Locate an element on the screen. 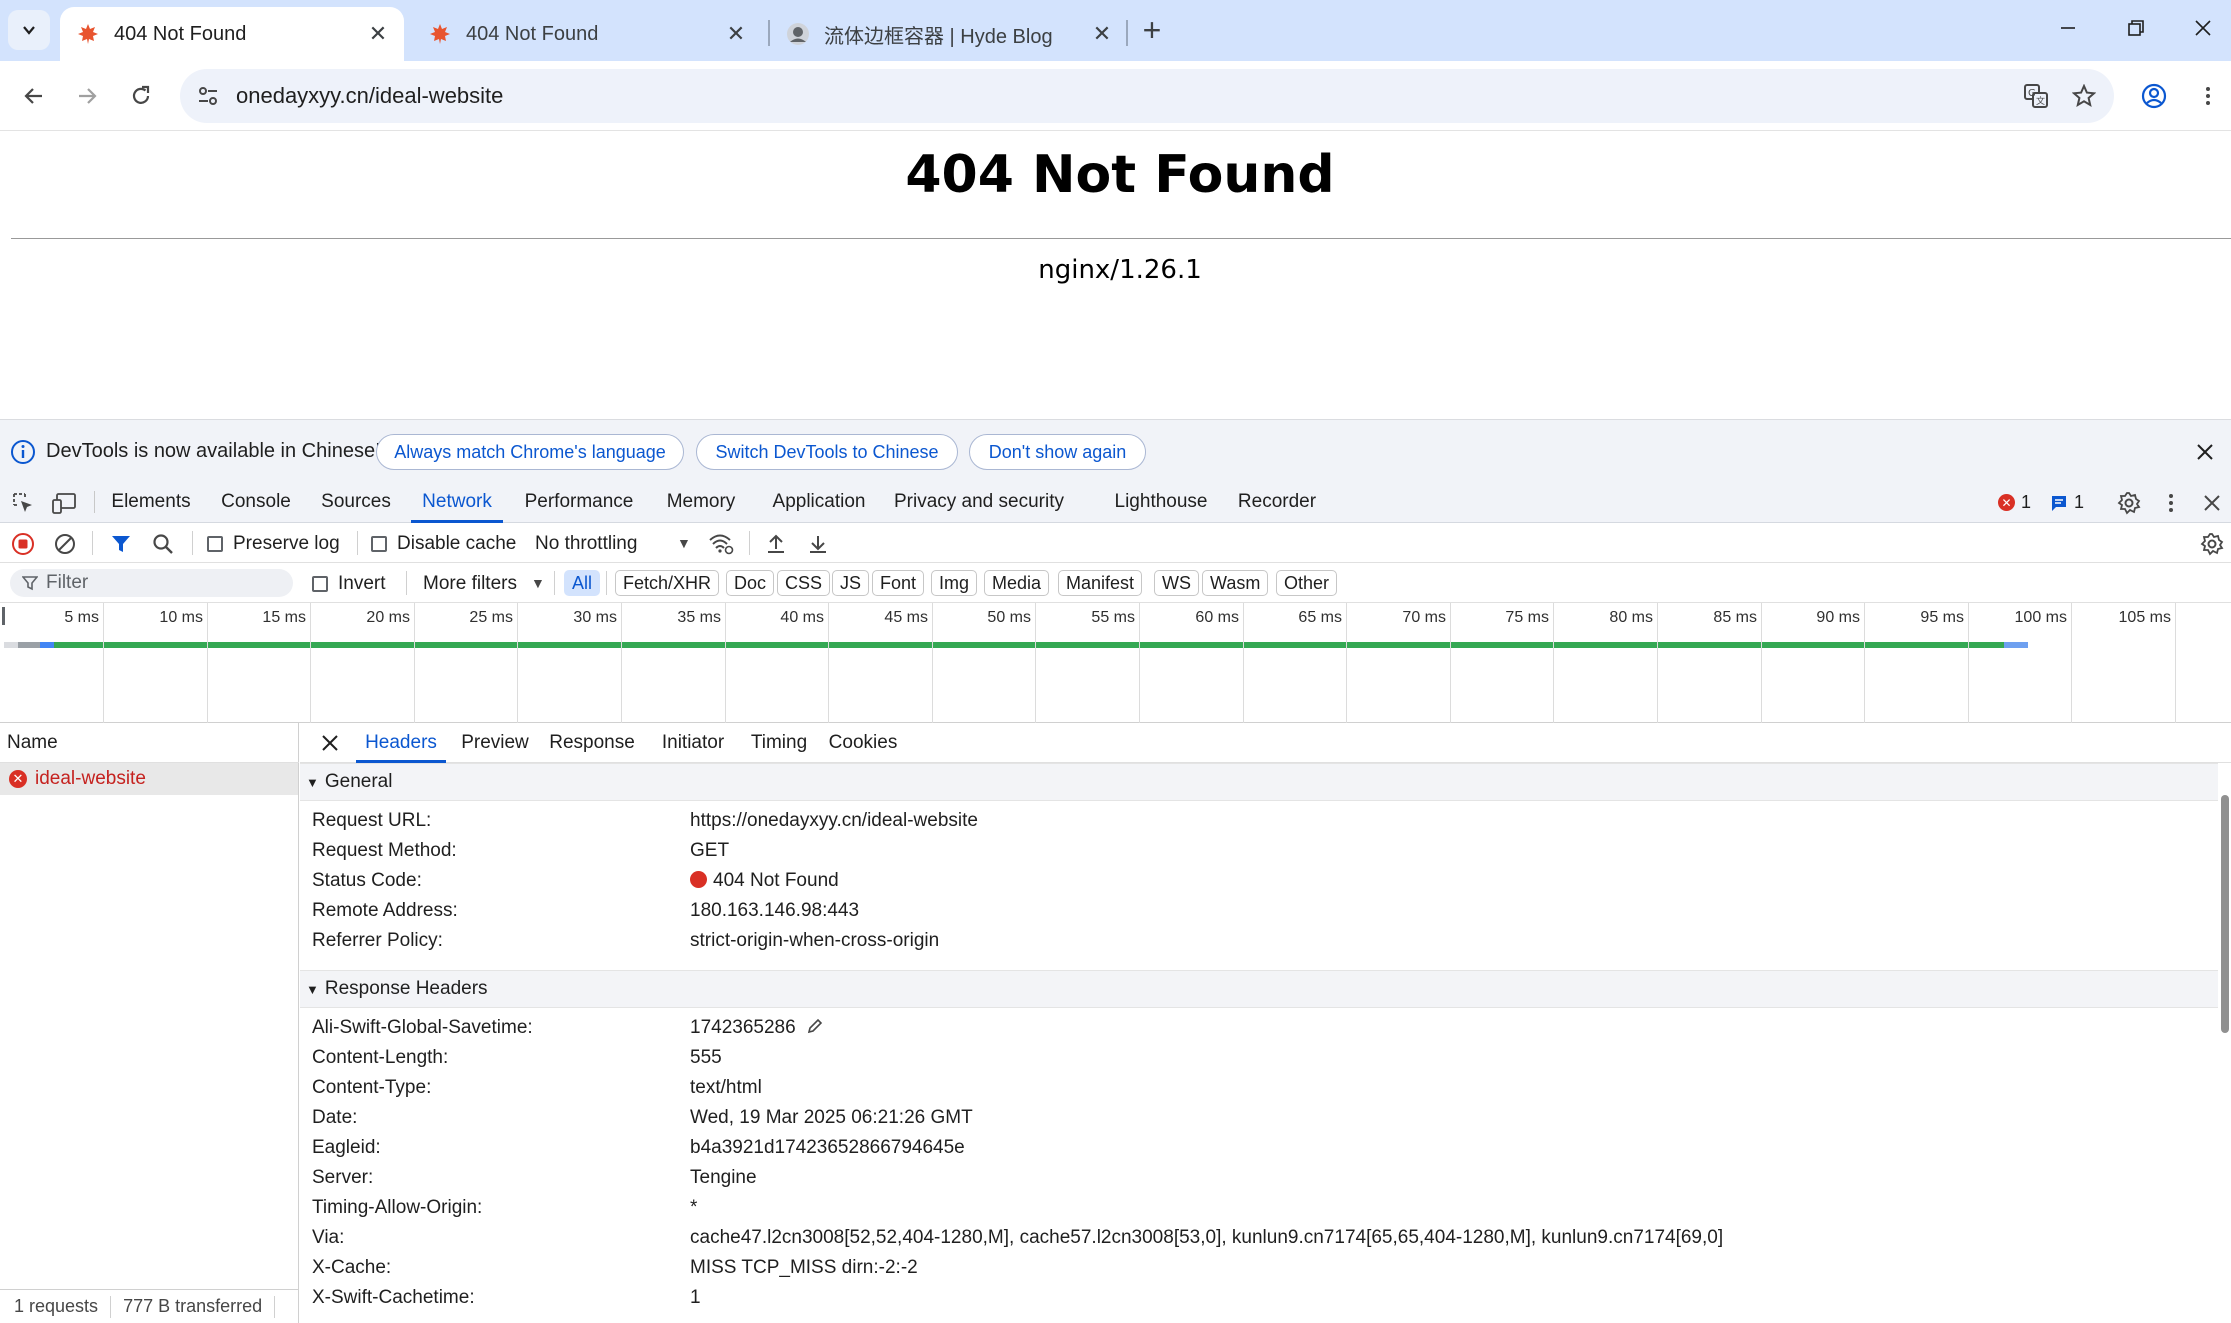 The image size is (2231, 1323). header-value: text/html is located at coordinates (726, 1088).